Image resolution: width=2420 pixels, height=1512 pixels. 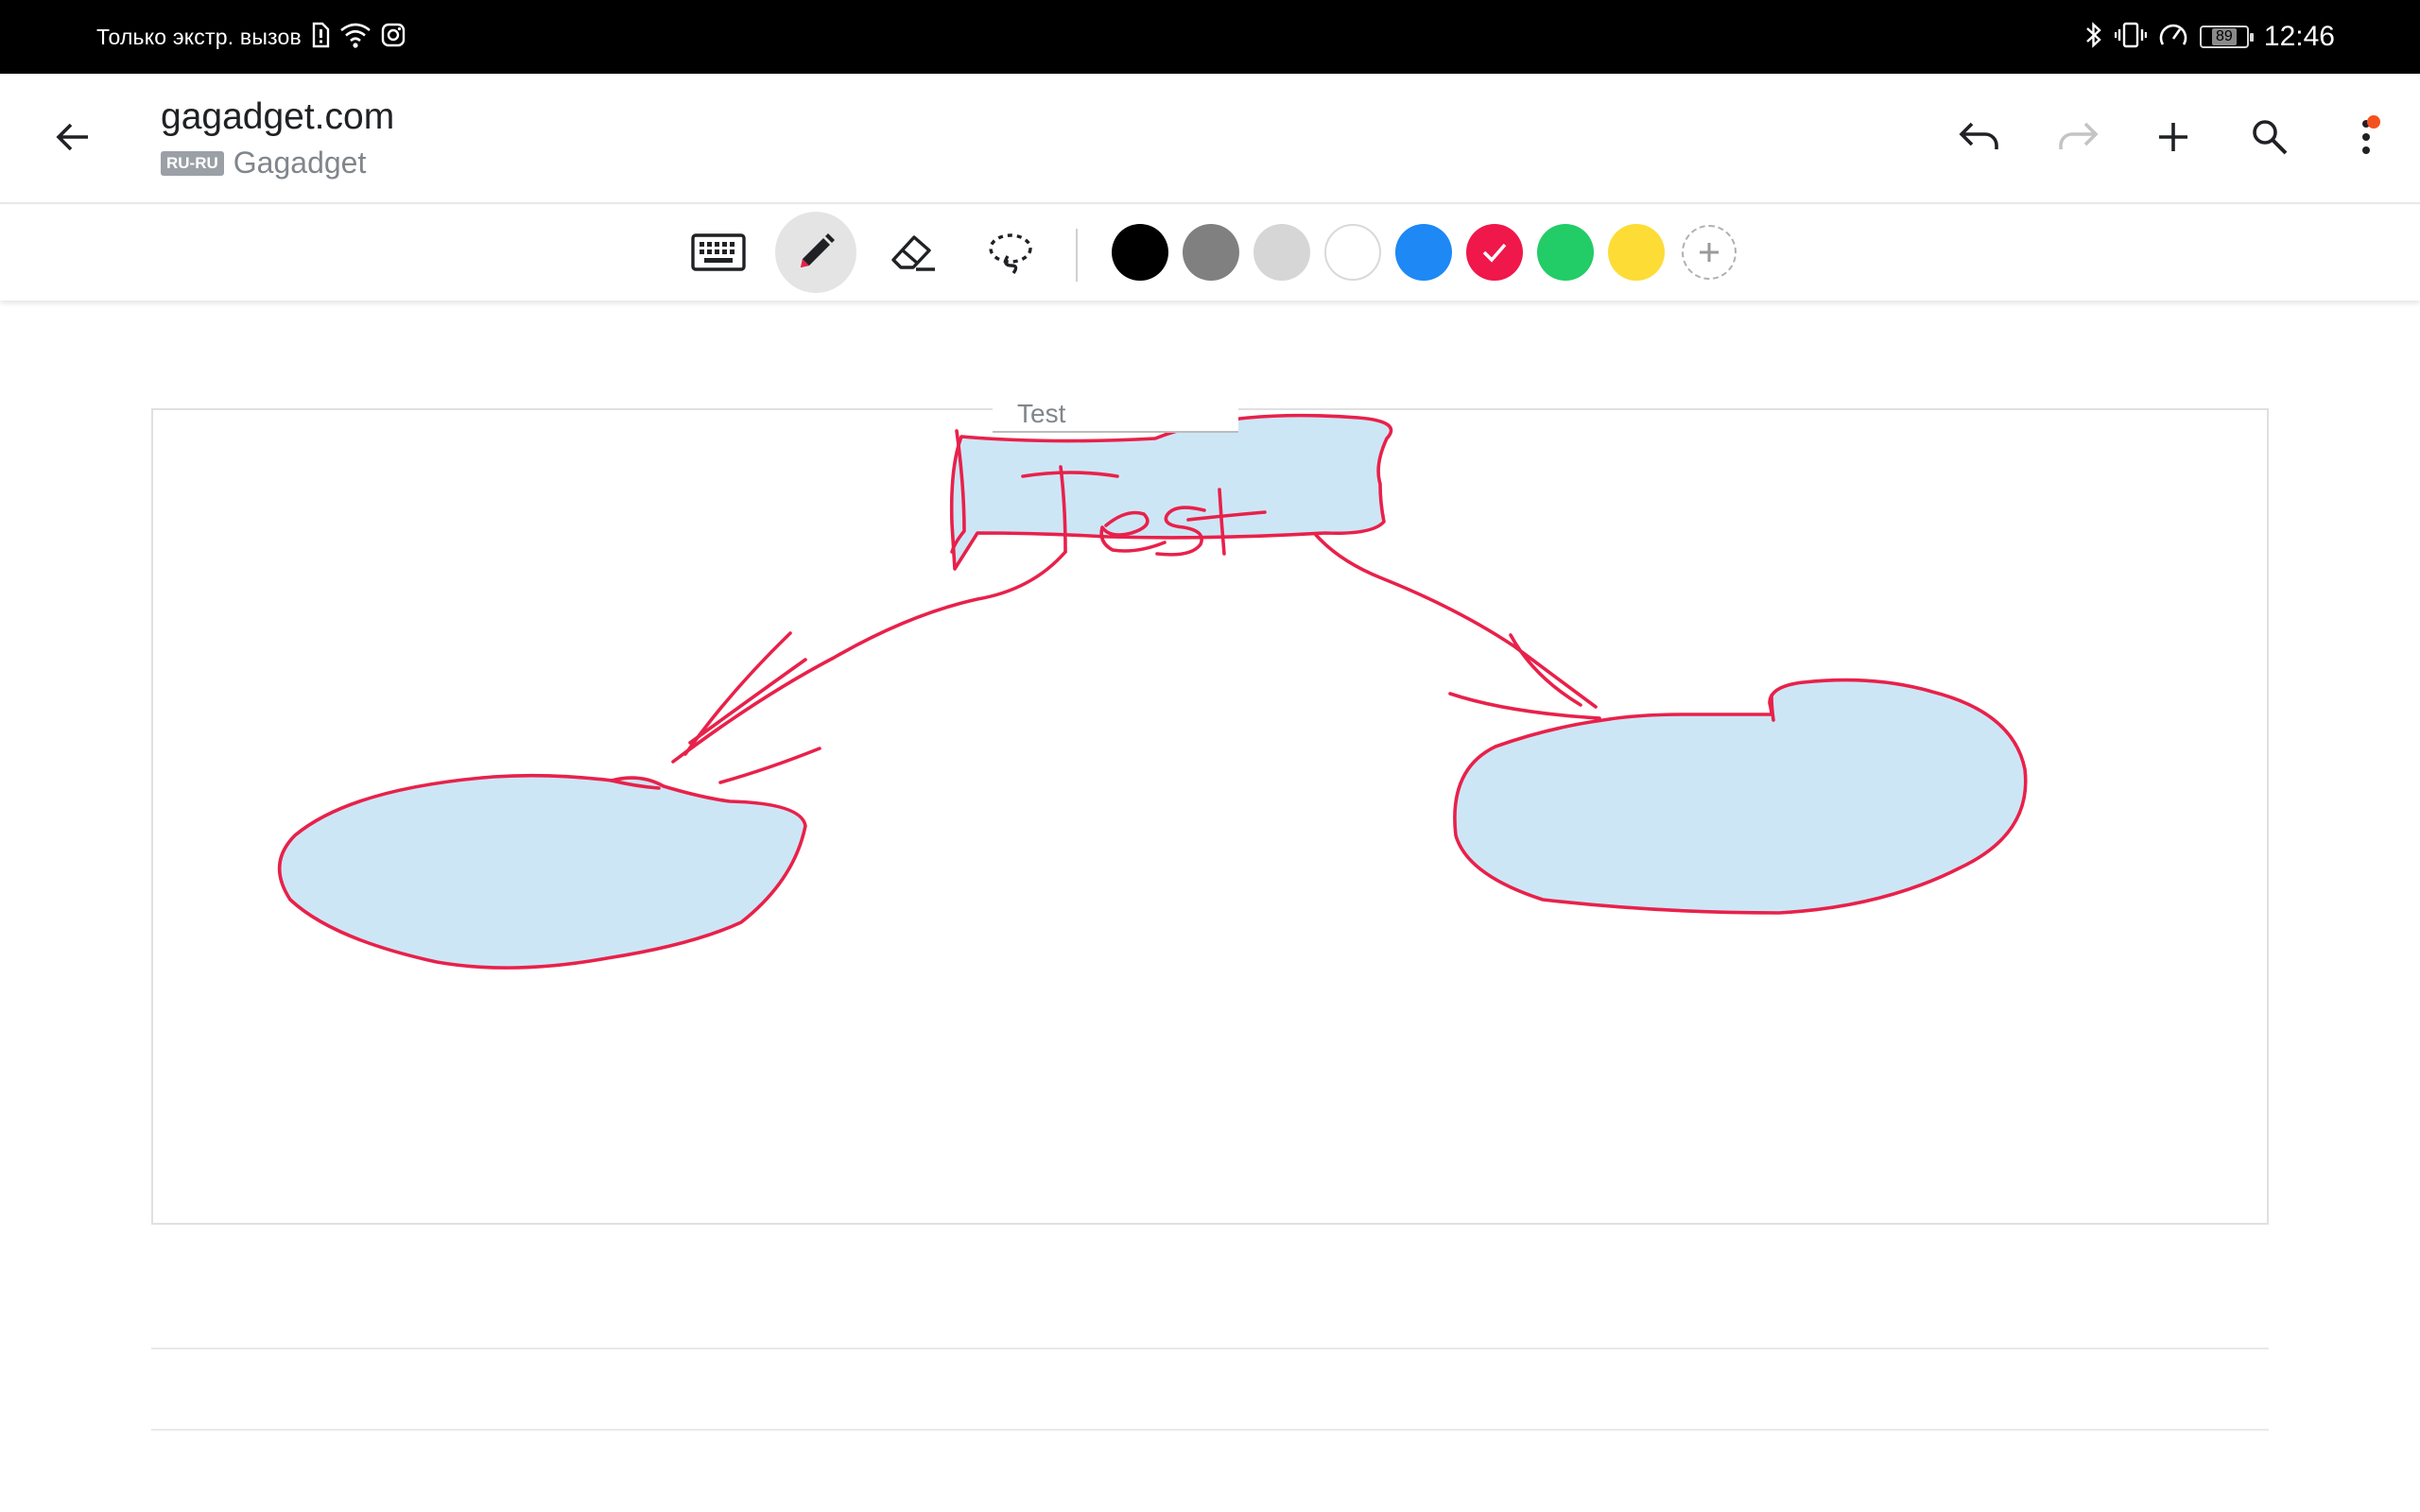 I want to click on keyboard-icon, so click(x=718, y=252).